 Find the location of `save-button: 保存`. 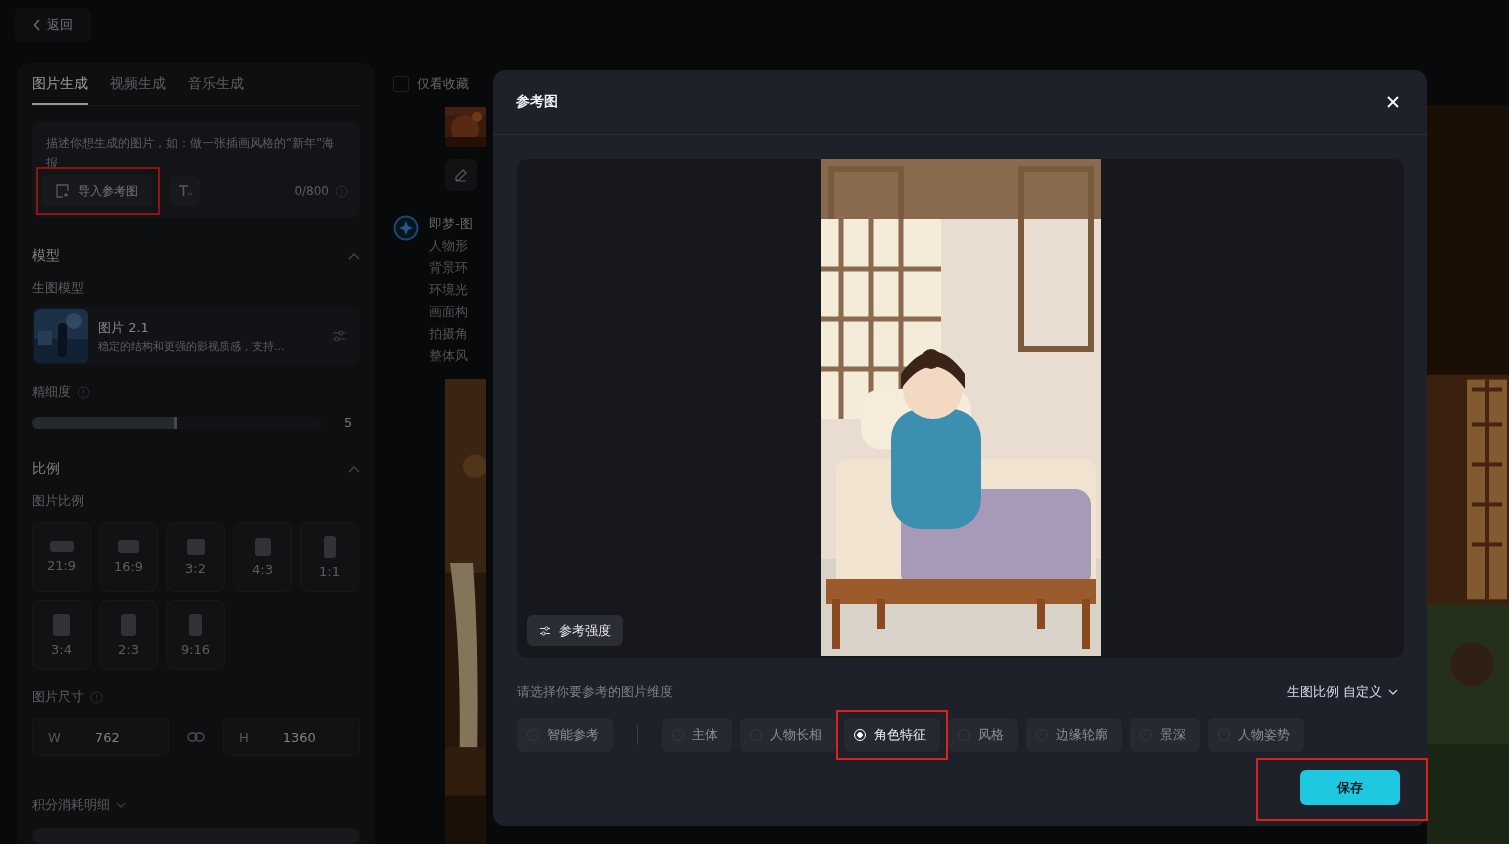

save-button: 保存 is located at coordinates (1350, 787).